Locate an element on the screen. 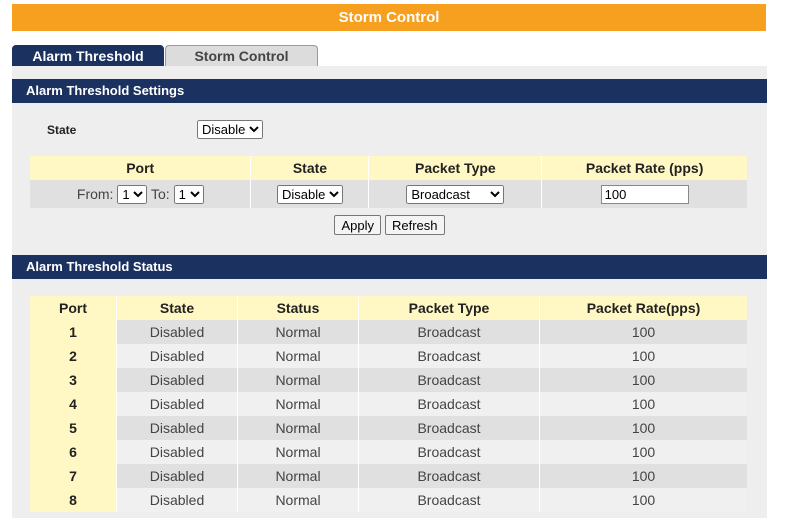  row-state-cell: Disable is located at coordinates (309, 194).